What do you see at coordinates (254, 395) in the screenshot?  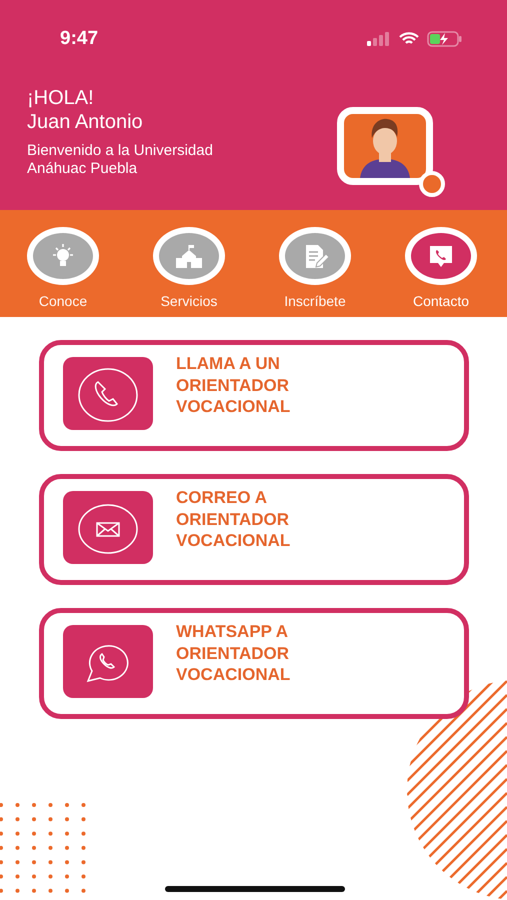 I see `contact-option-card: LLAMA A UN ORIENTADOR VOCACIONAL` at bounding box center [254, 395].